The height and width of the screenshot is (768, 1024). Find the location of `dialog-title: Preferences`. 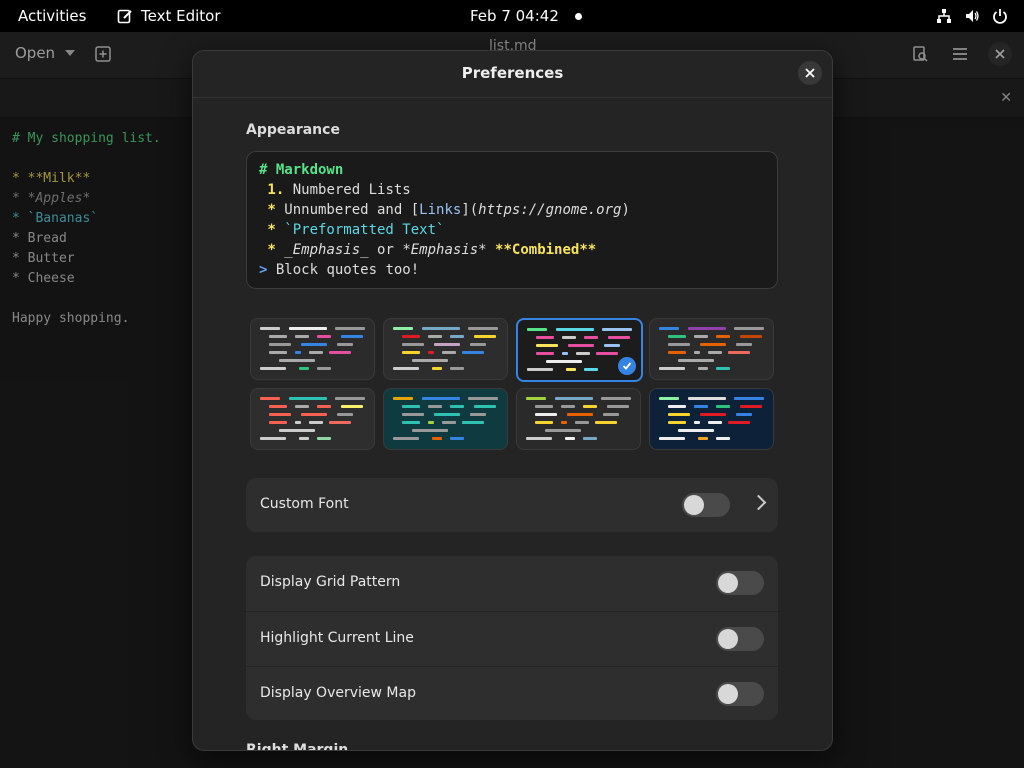

dialog-title: Preferences is located at coordinates (512, 73).